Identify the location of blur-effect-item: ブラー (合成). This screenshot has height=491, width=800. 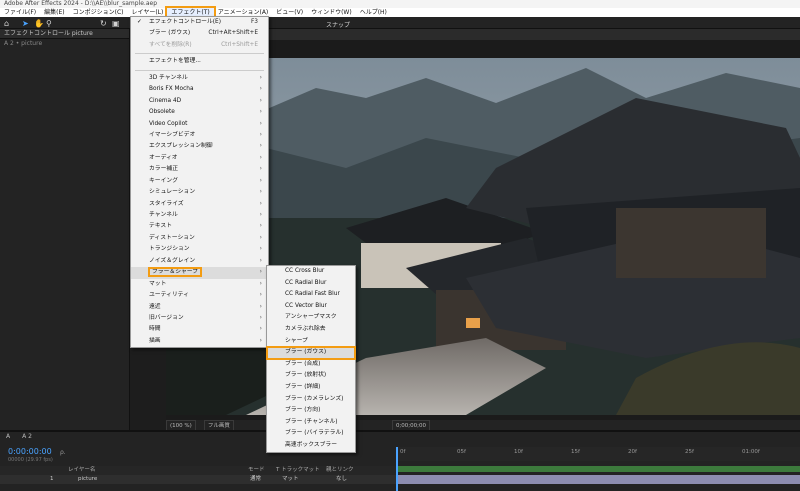
(311, 365).